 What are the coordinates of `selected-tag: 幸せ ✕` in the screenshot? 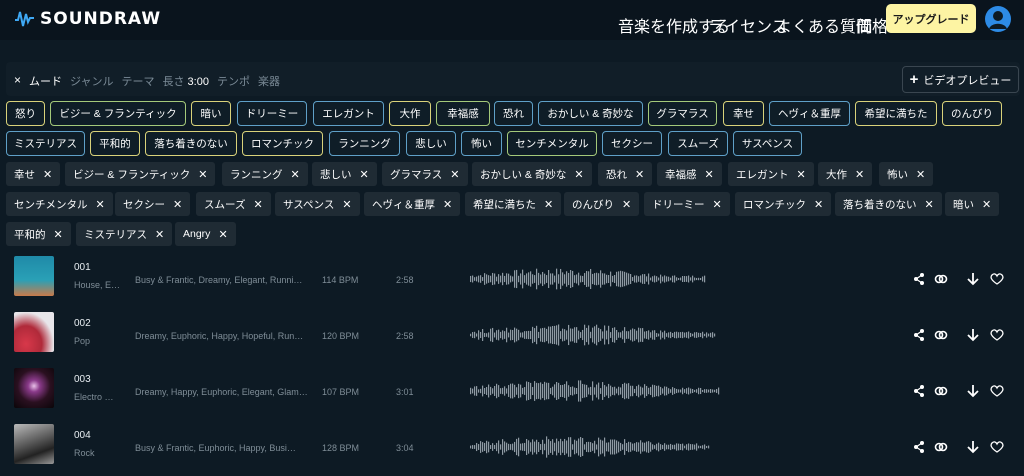 It's located at (33, 174).